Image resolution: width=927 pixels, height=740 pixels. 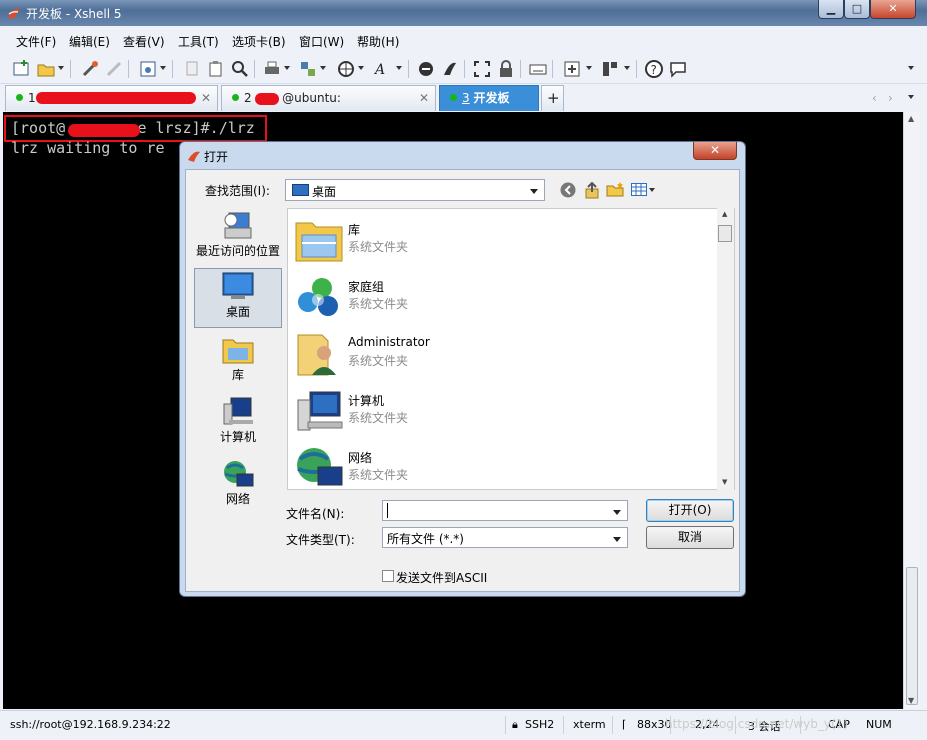 What do you see at coordinates (568, 190) in the screenshot?
I see `back-icon` at bounding box center [568, 190].